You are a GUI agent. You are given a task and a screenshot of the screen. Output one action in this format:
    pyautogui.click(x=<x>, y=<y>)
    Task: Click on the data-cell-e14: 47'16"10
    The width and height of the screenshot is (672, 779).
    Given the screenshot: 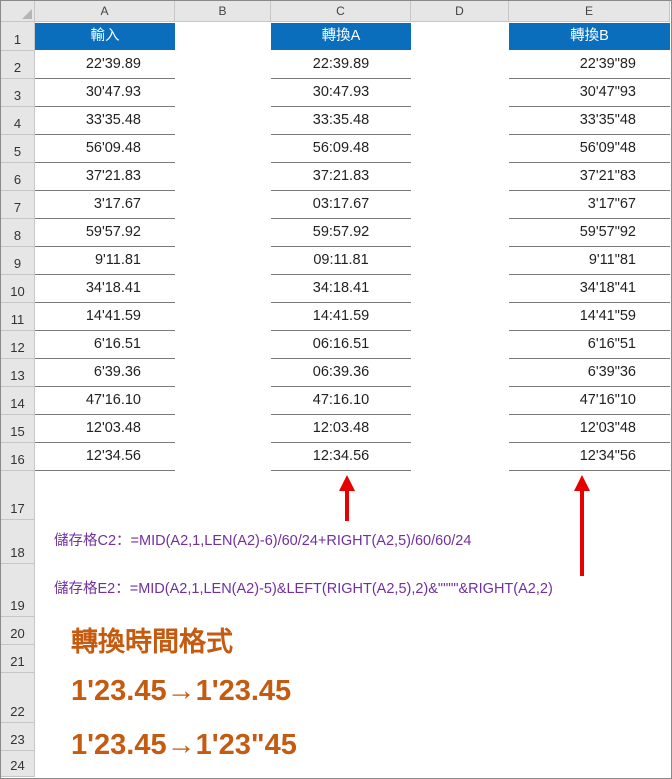 What is the action you would take?
    pyautogui.click(x=589, y=401)
    